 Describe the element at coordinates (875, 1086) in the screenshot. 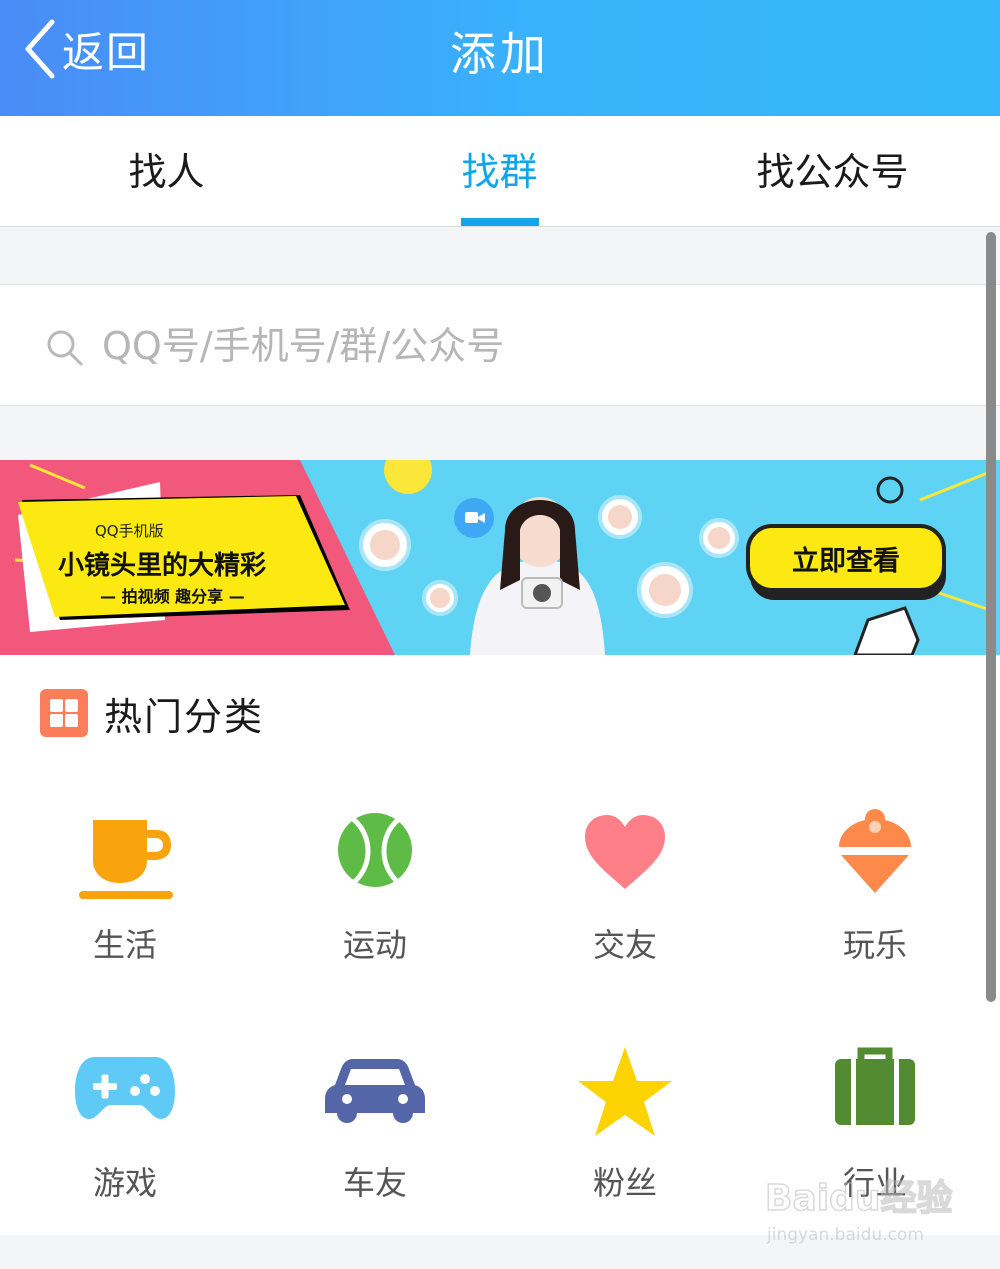

I see `briefcase-icon` at that location.